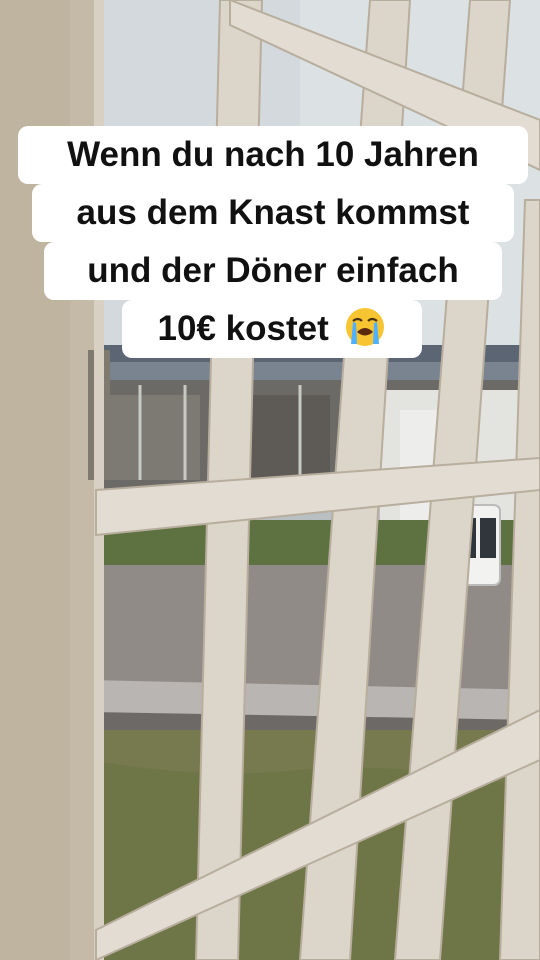 Image resolution: width=540 pixels, height=960 pixels. Describe the element at coordinates (243, 328) in the screenshot. I see `caption-text-4: 10€ kostet` at that location.